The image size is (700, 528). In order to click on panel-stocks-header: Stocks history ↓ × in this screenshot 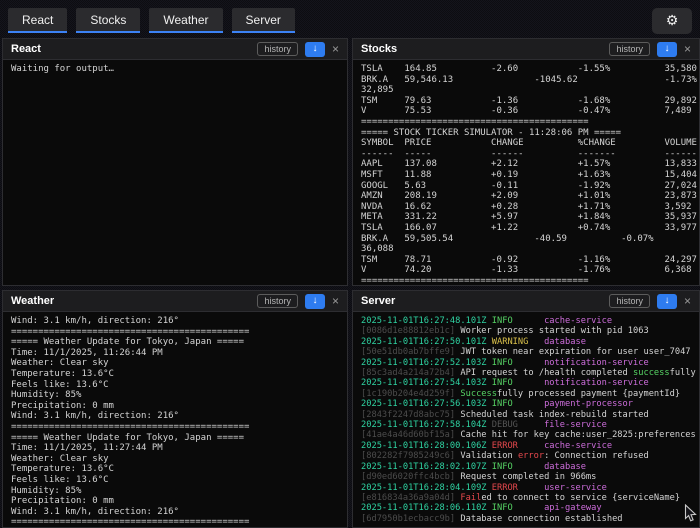, I will do `click(526, 49)`.